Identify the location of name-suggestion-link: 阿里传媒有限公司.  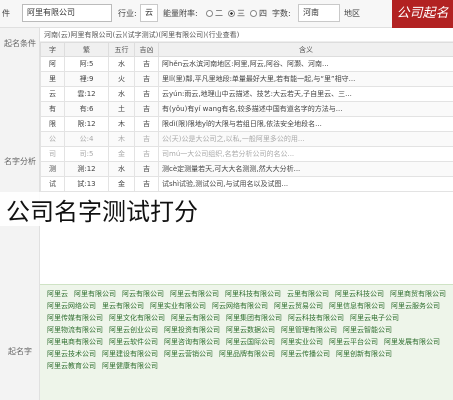
(75, 318).